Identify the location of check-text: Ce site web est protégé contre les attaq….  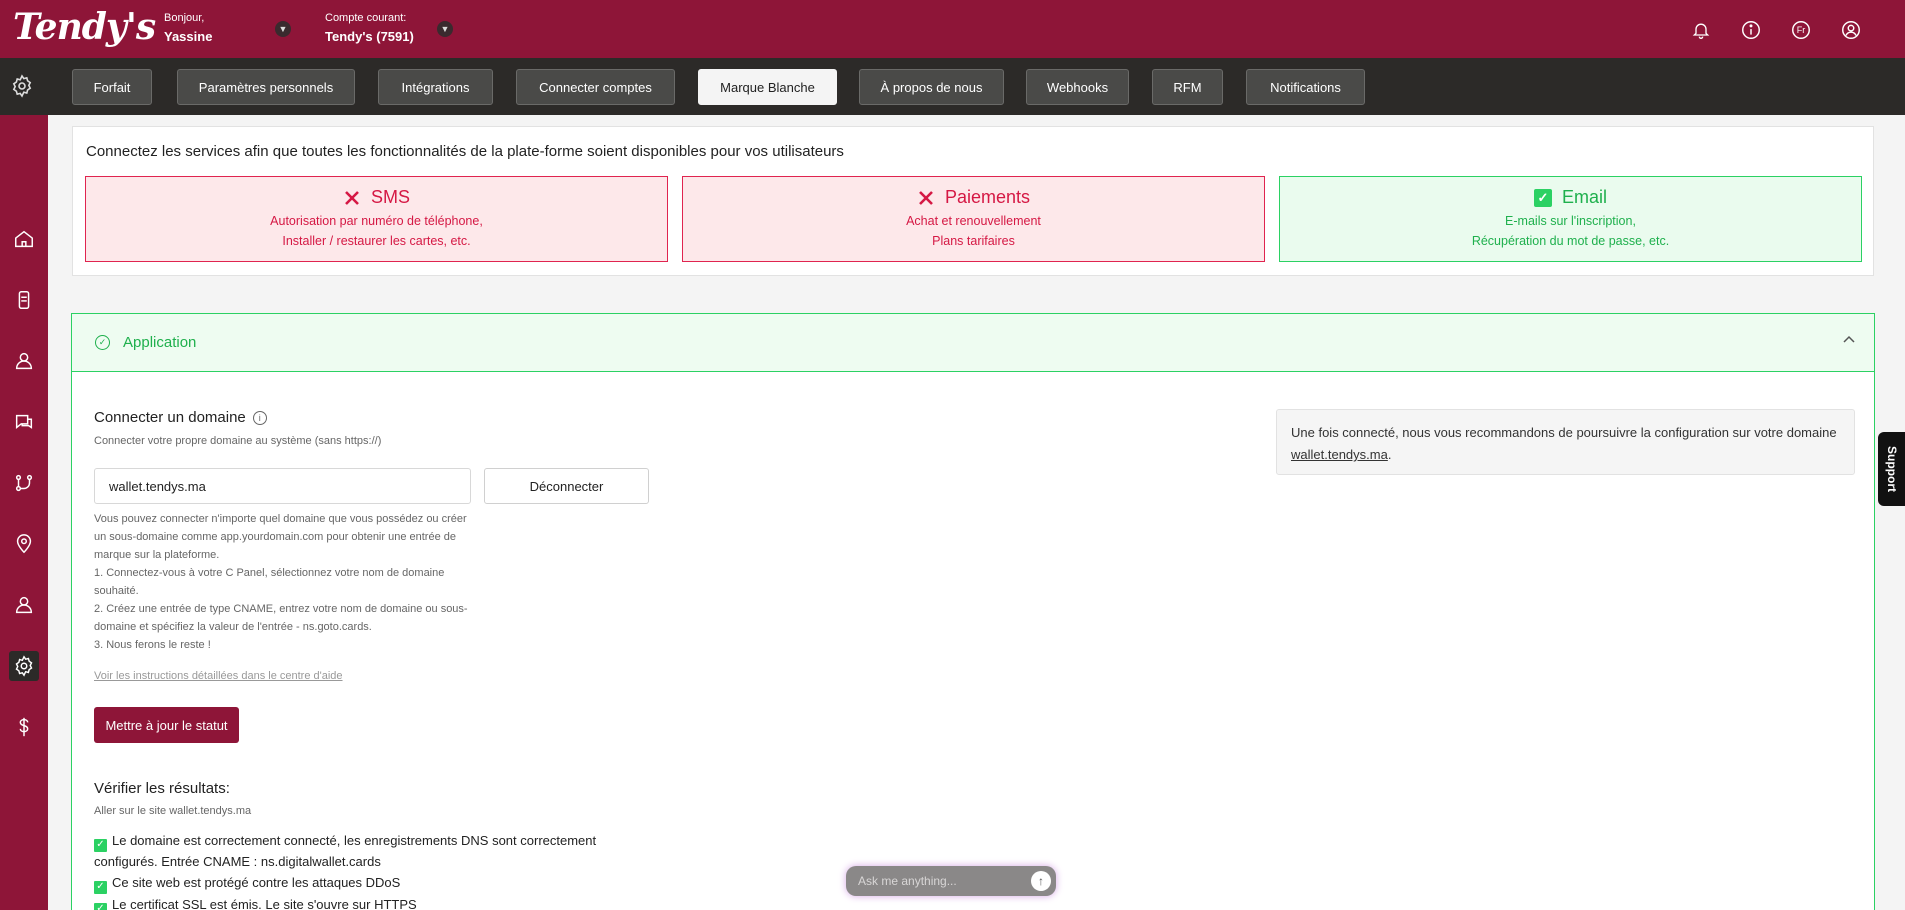
(256, 882).